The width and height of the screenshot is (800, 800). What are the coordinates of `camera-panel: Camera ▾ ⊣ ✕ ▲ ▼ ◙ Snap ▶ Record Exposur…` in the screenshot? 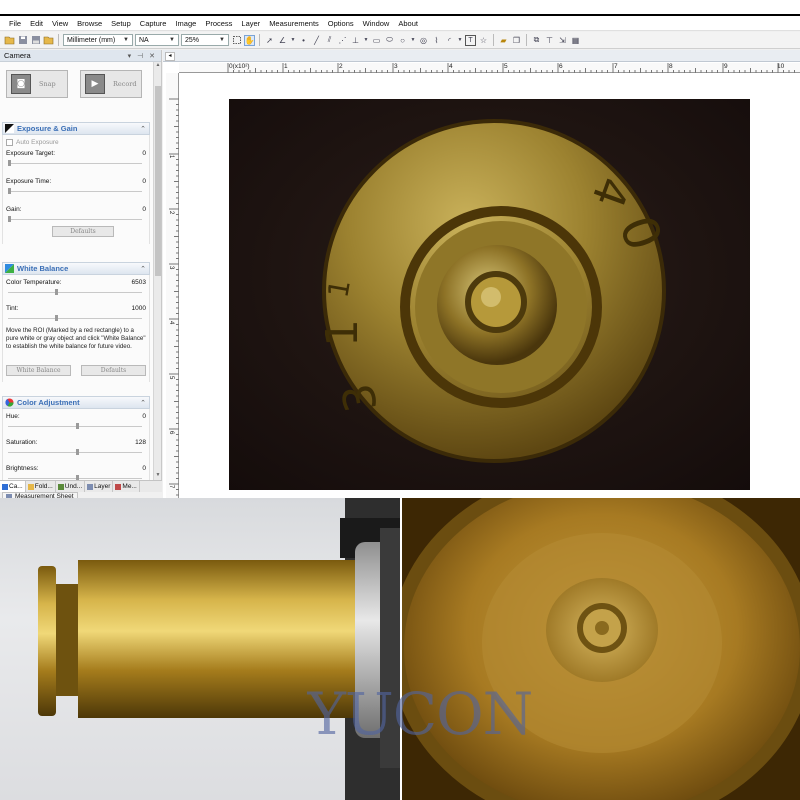 It's located at (81, 267).